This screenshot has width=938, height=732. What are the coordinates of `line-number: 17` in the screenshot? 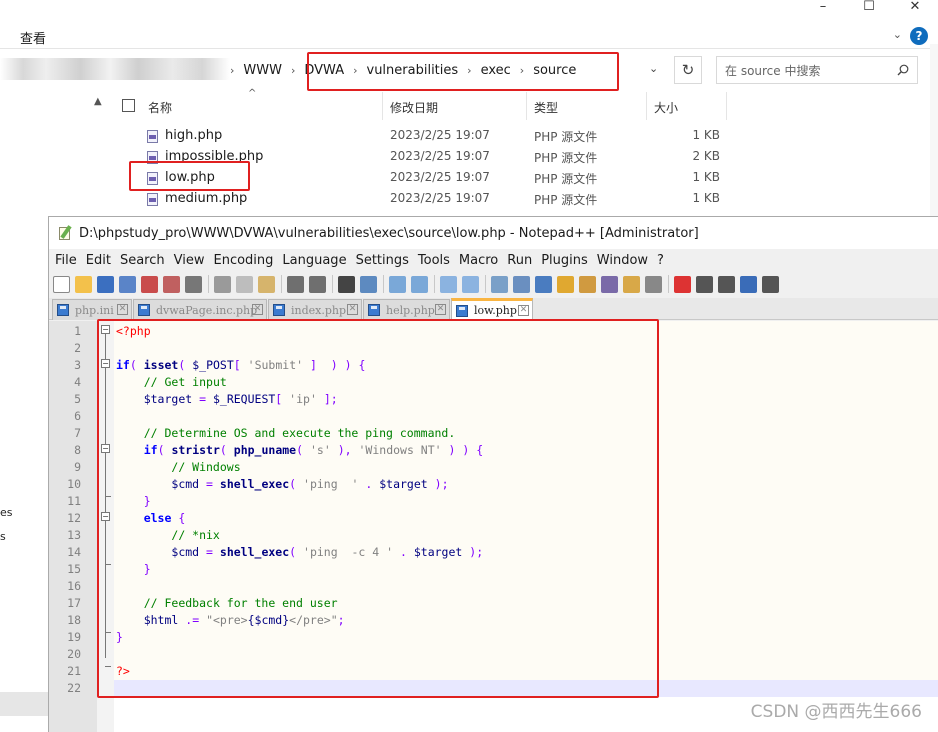 It's located at (74, 603).